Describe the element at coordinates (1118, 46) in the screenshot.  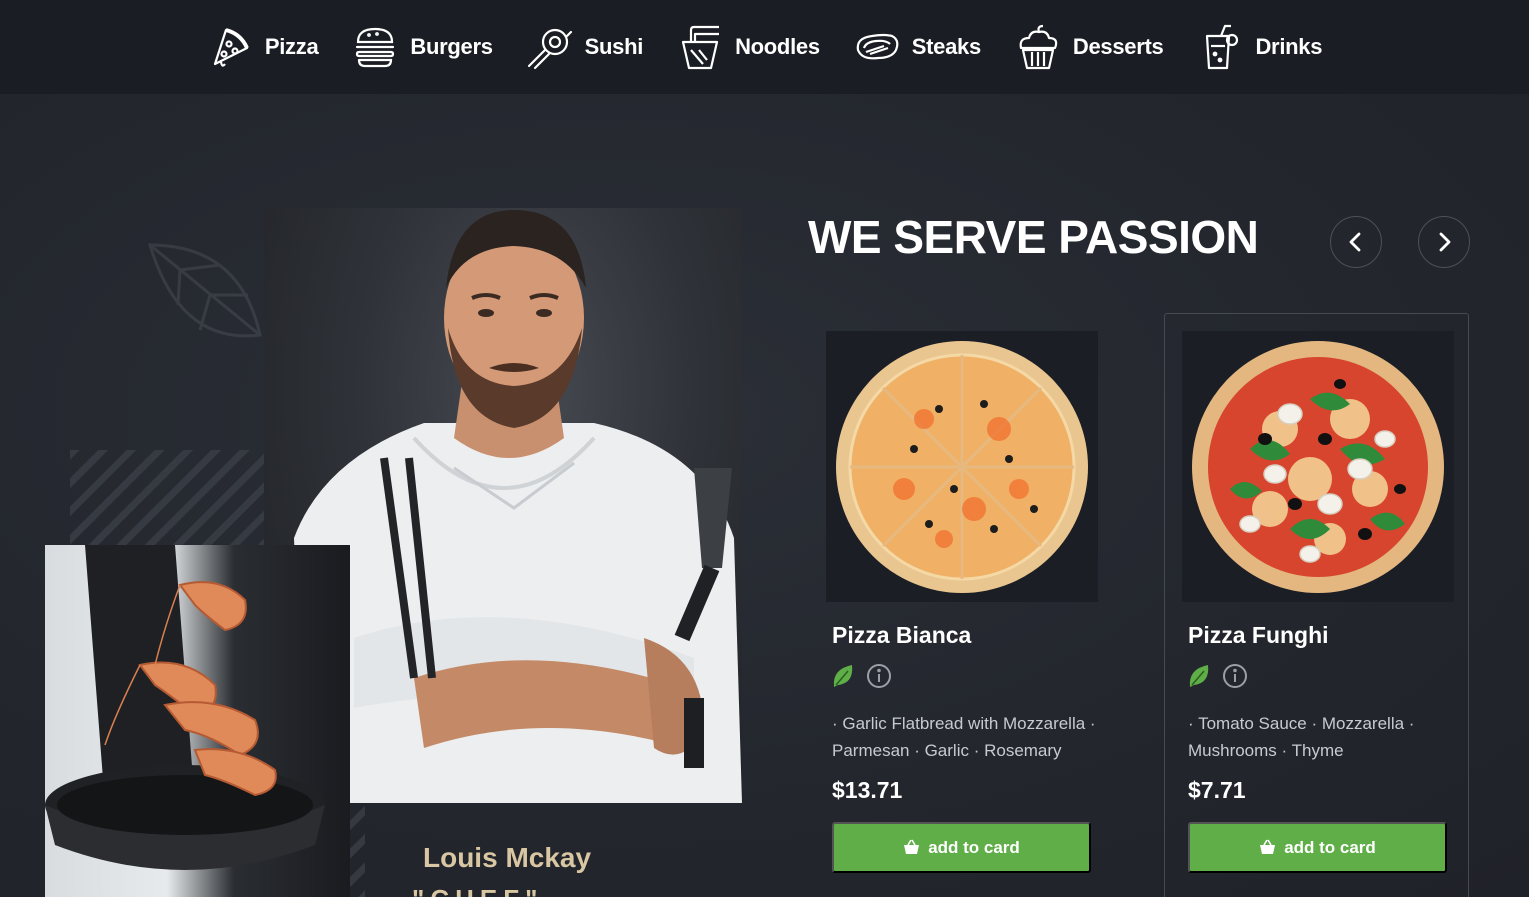
I see `nav-label-desserts: Desserts` at that location.